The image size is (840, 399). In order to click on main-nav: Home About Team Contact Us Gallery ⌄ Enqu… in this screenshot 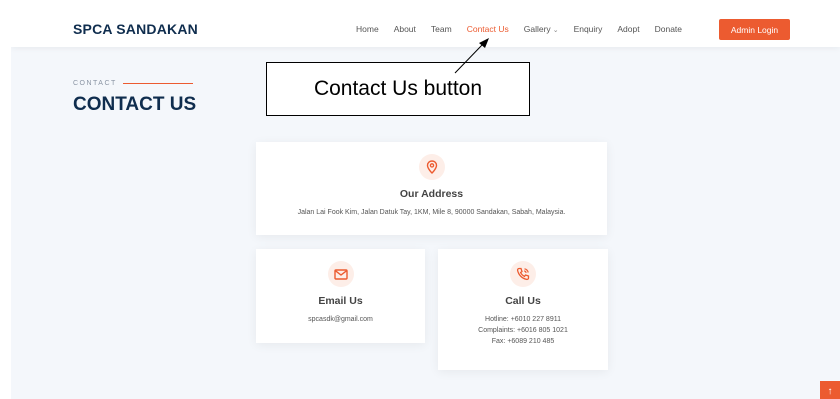, I will do `click(526, 29)`.